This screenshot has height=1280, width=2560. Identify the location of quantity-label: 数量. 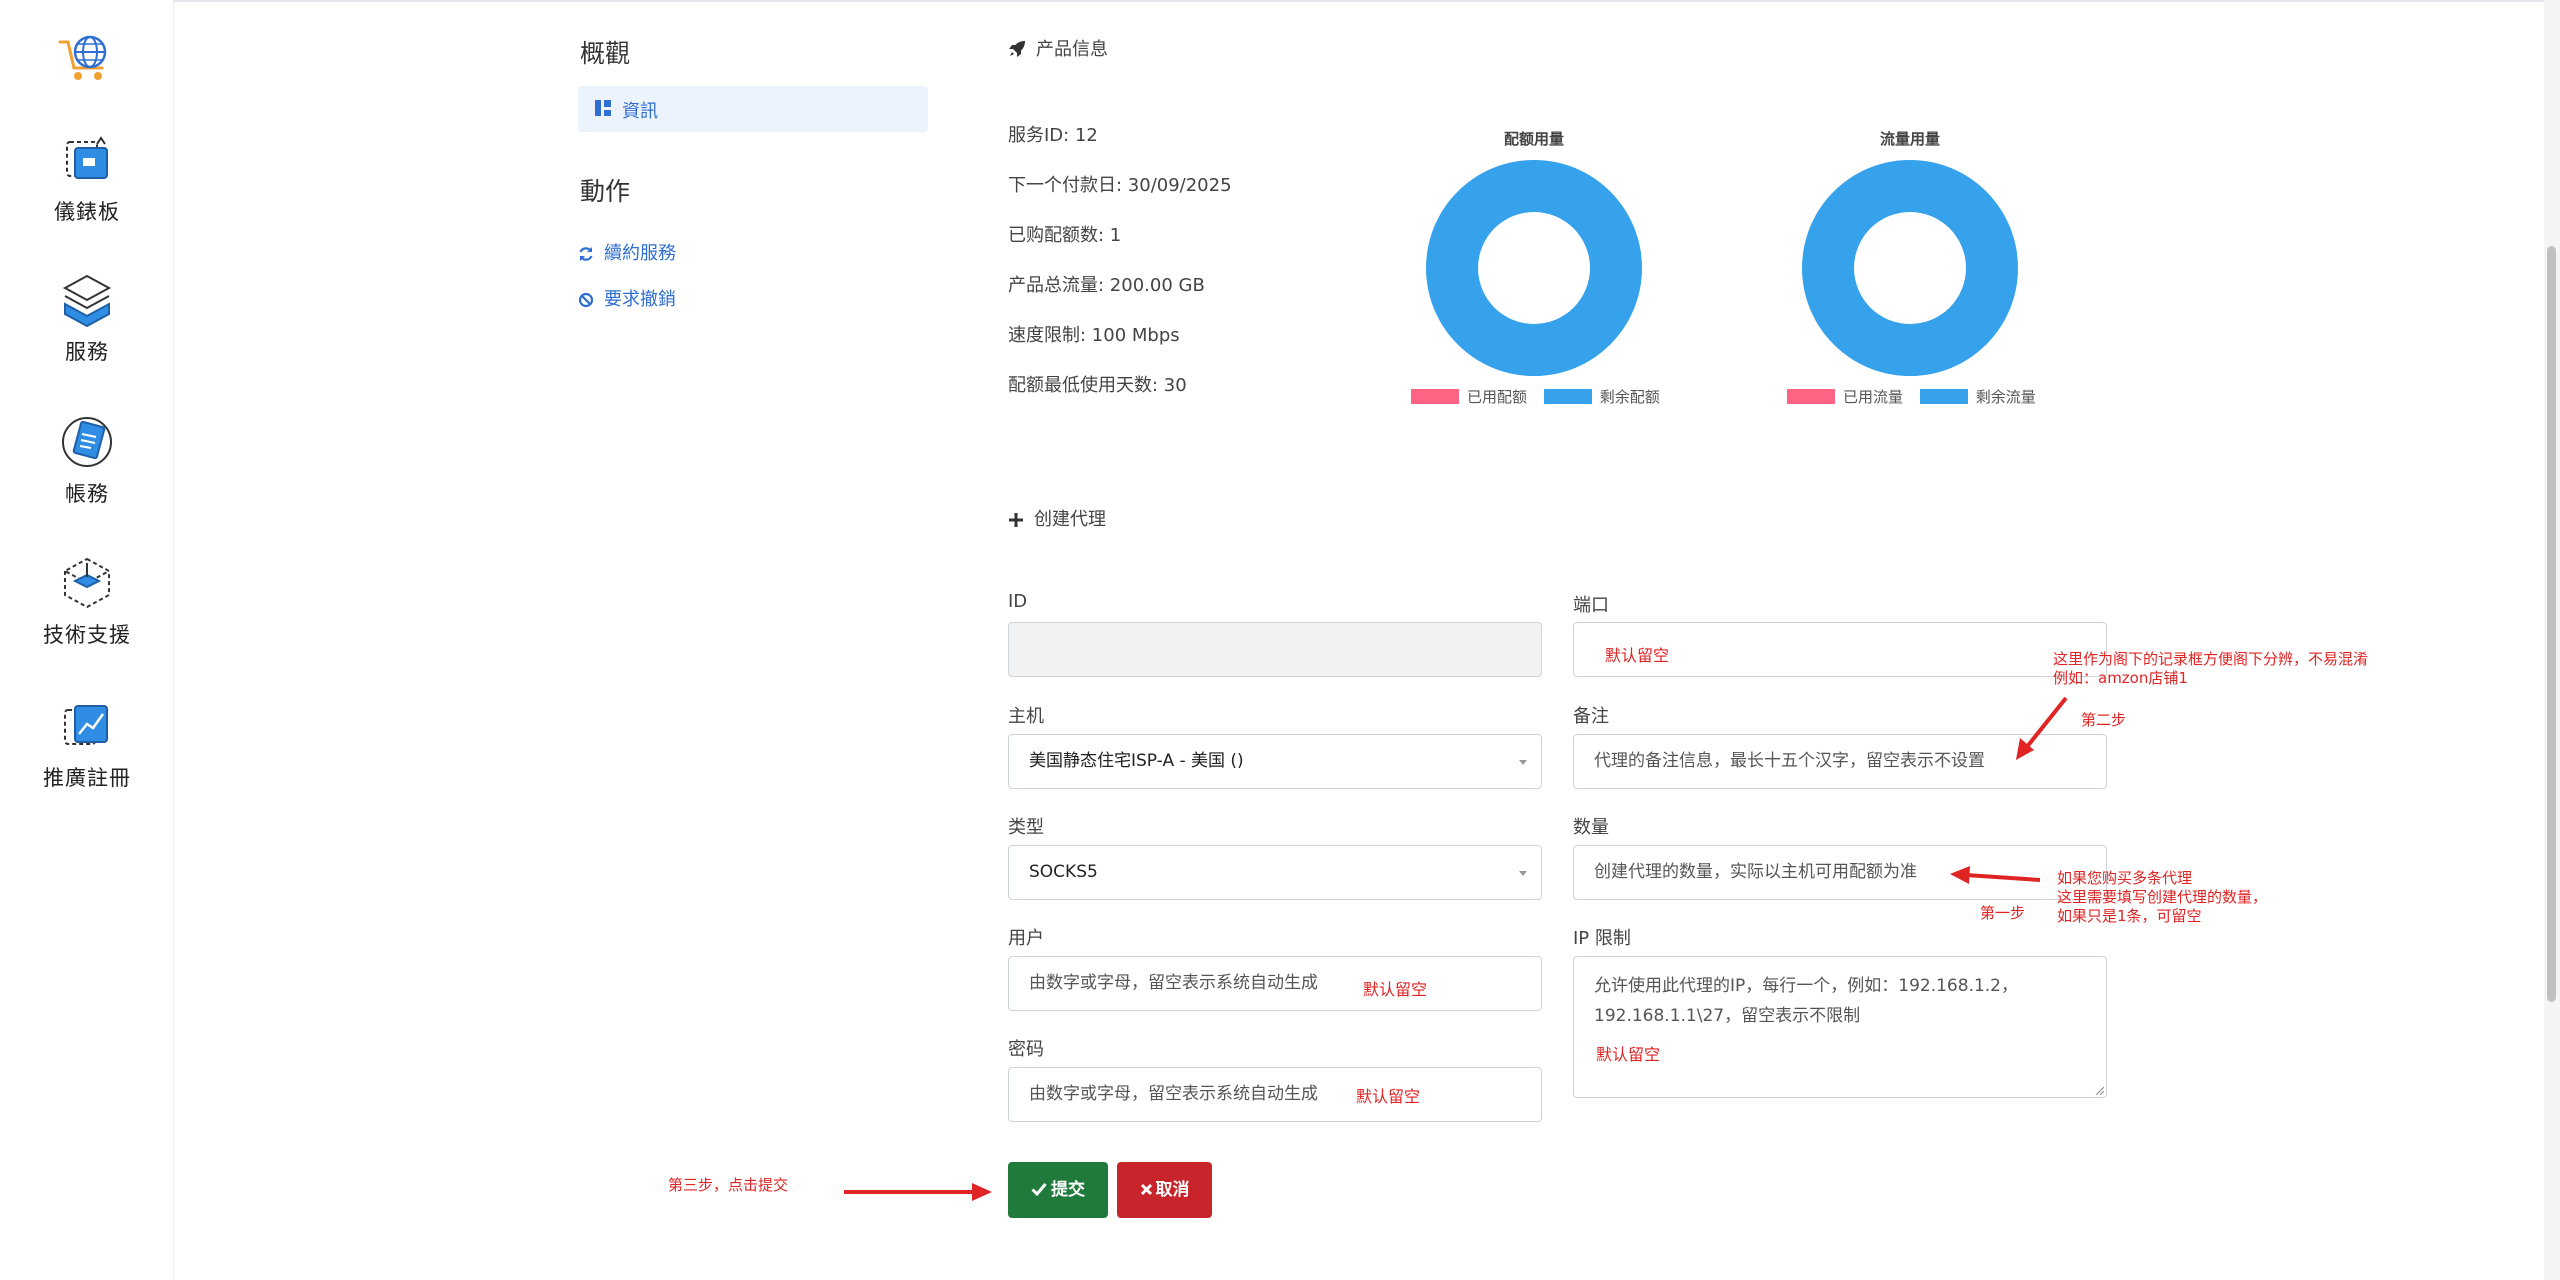
(1591, 827).